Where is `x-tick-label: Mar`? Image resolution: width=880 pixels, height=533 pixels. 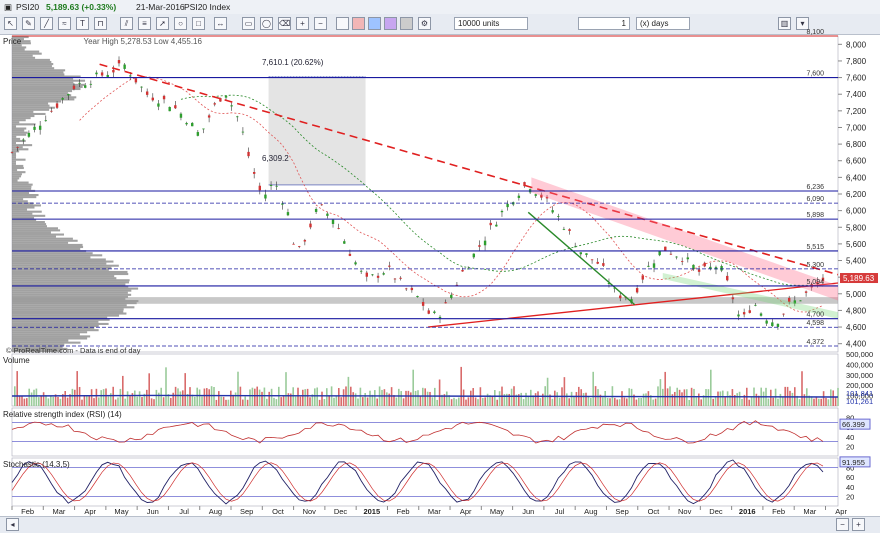
x-tick-label: Mar is located at coordinates (809, 511).